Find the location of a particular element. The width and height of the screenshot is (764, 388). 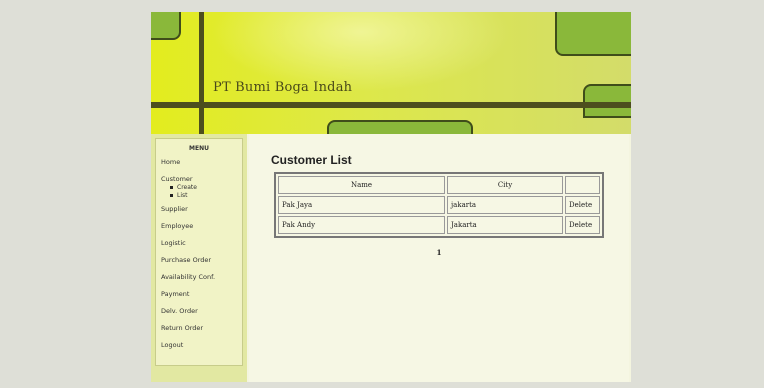

column-header-city: City is located at coordinates (505, 185).